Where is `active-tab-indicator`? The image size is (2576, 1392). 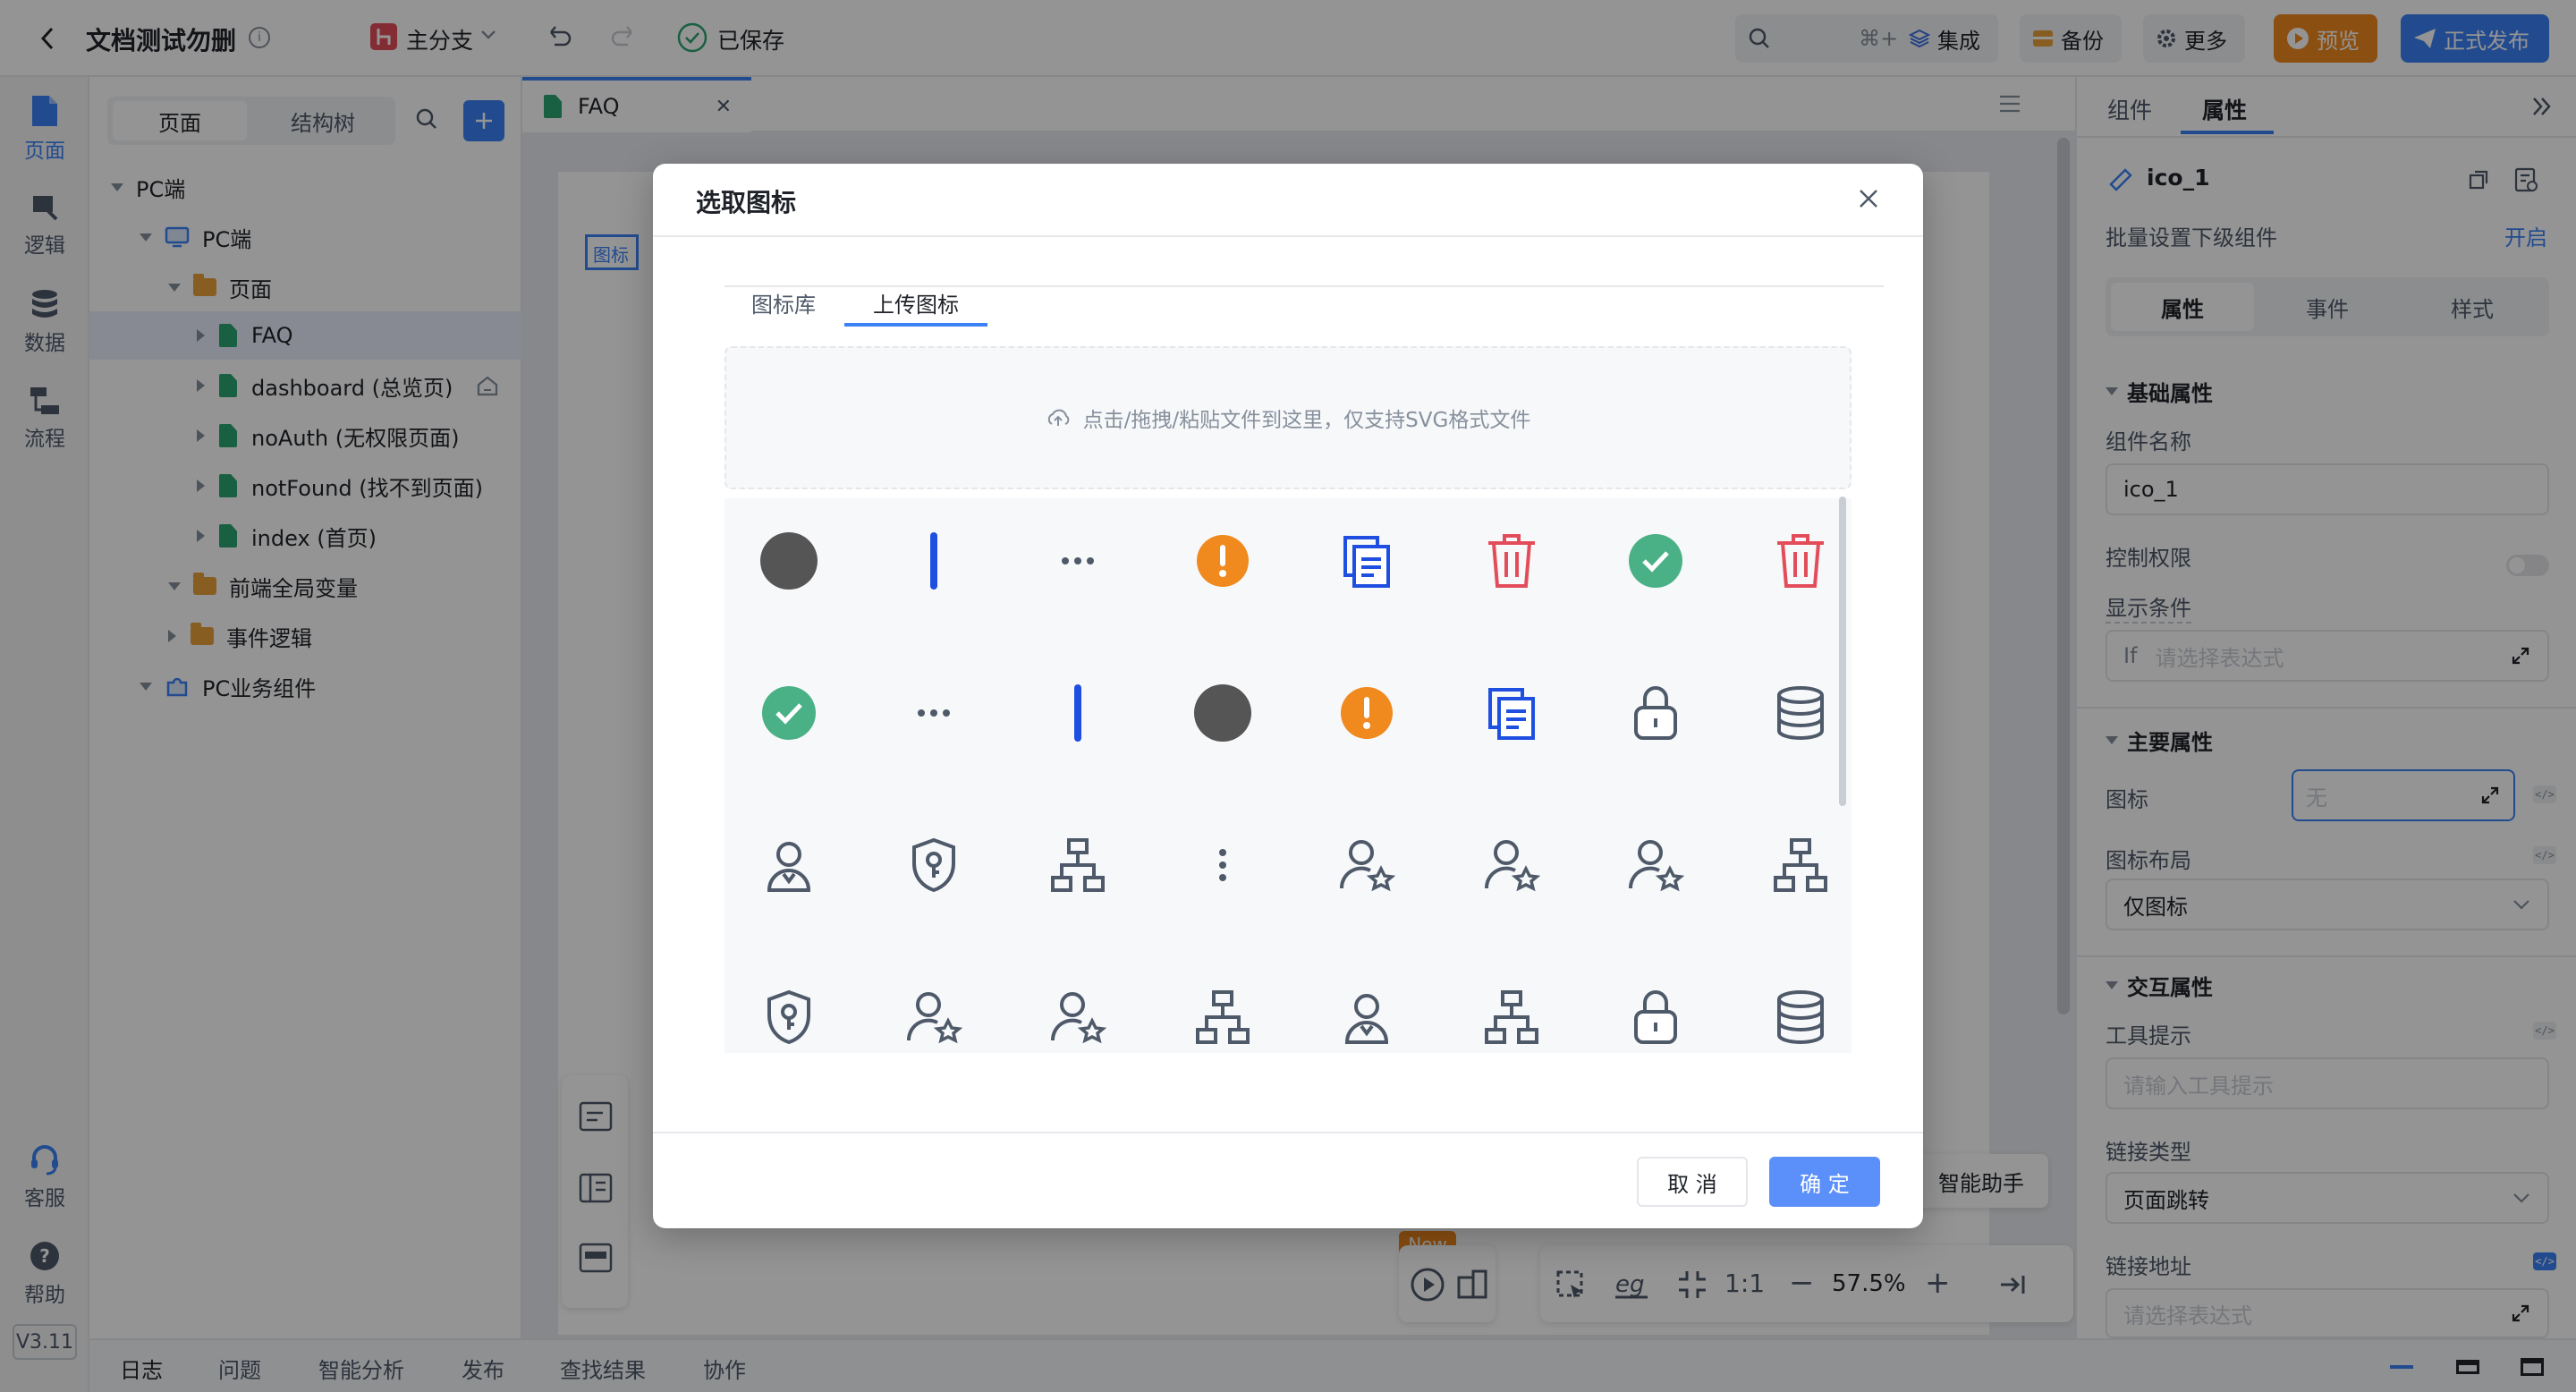 active-tab-indicator is located at coordinates (915, 325).